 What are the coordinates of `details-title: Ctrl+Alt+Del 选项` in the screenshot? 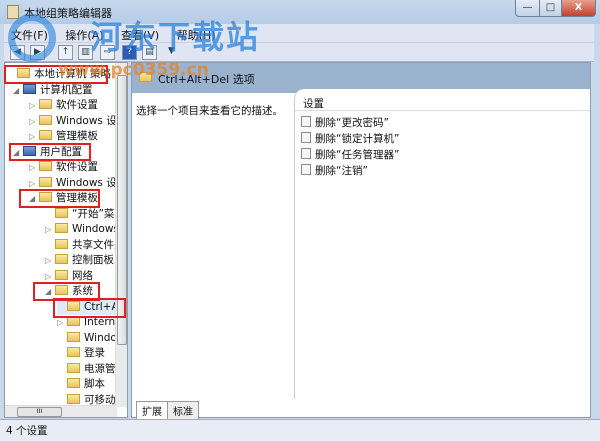 It's located at (206, 79).